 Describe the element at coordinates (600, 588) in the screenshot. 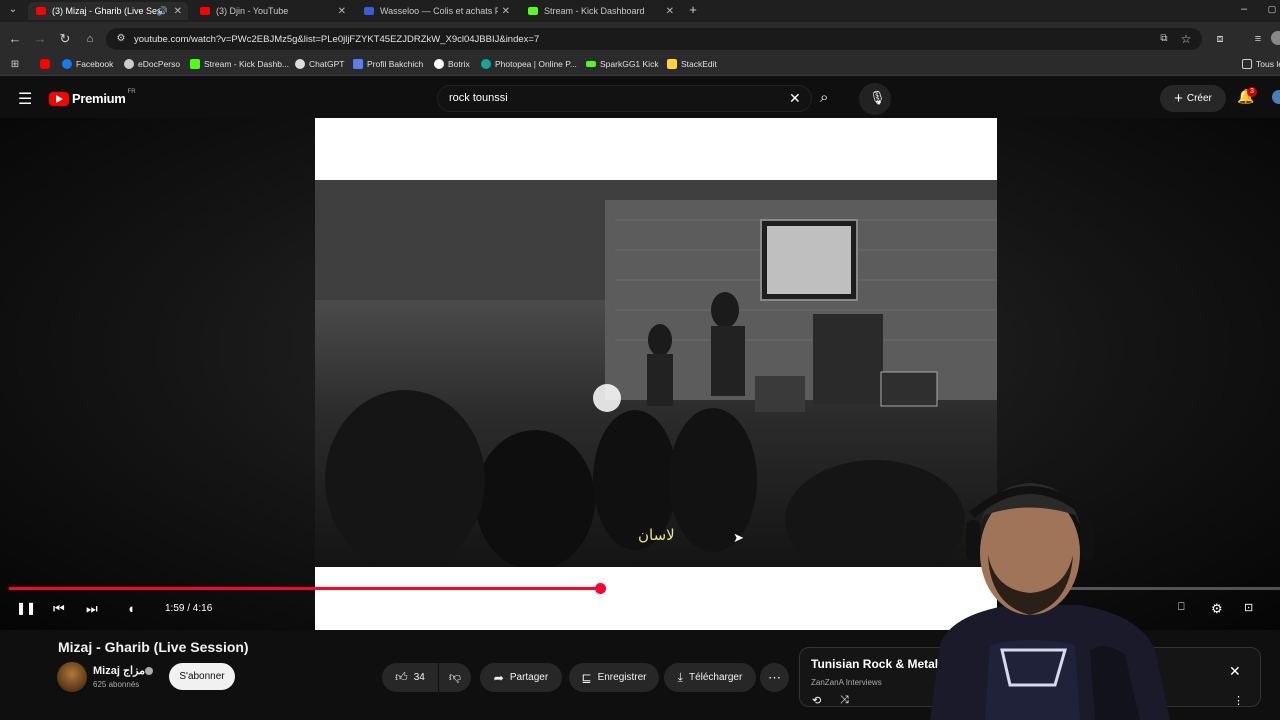

I see `scrubber-handle` at that location.